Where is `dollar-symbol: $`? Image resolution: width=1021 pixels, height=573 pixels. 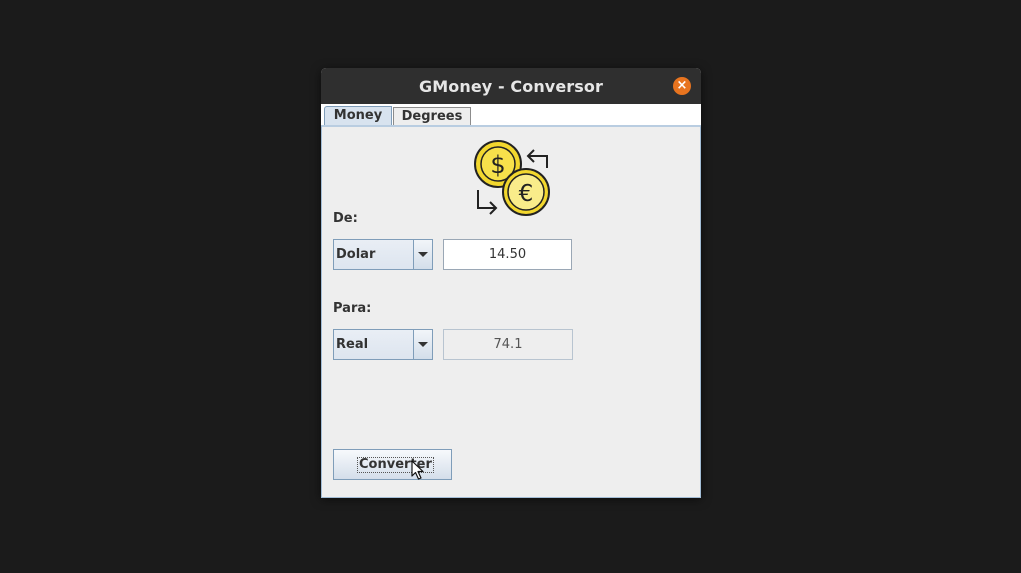
dollar-symbol: $ is located at coordinates (497, 165).